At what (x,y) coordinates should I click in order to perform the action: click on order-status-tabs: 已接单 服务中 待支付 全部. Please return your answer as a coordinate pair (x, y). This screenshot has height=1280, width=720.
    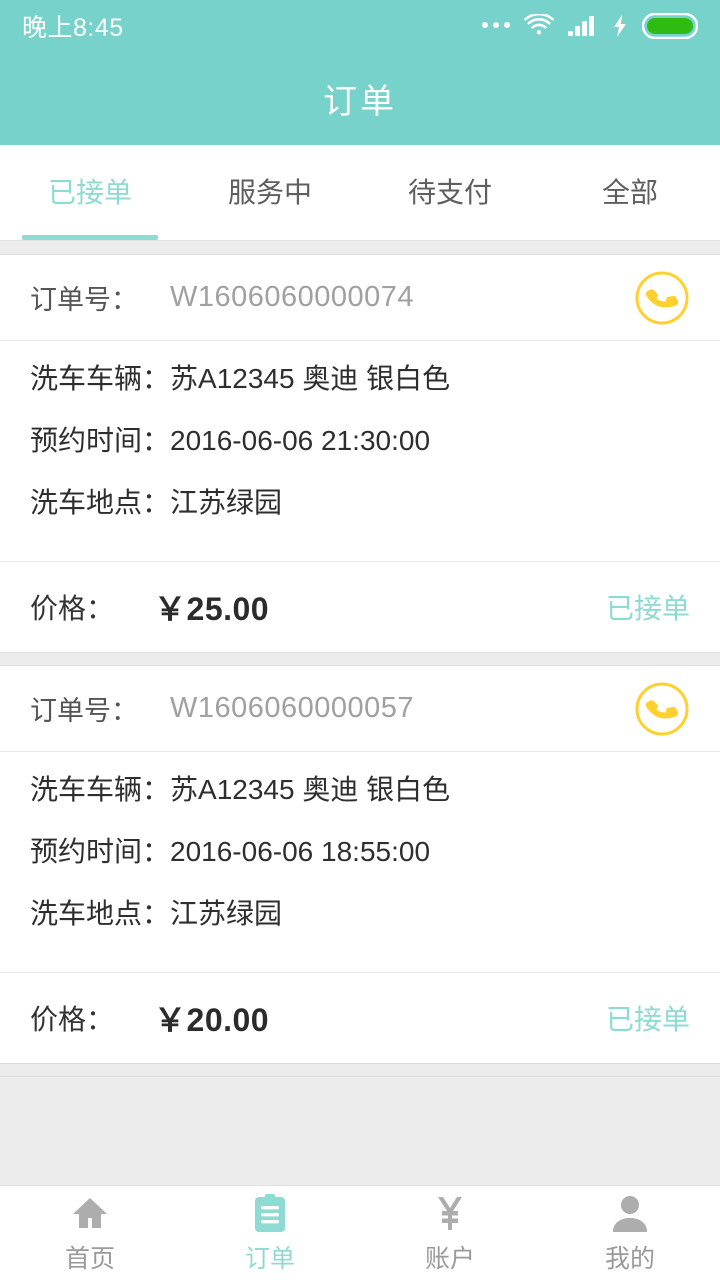
    Looking at the image, I should click on (360, 193).